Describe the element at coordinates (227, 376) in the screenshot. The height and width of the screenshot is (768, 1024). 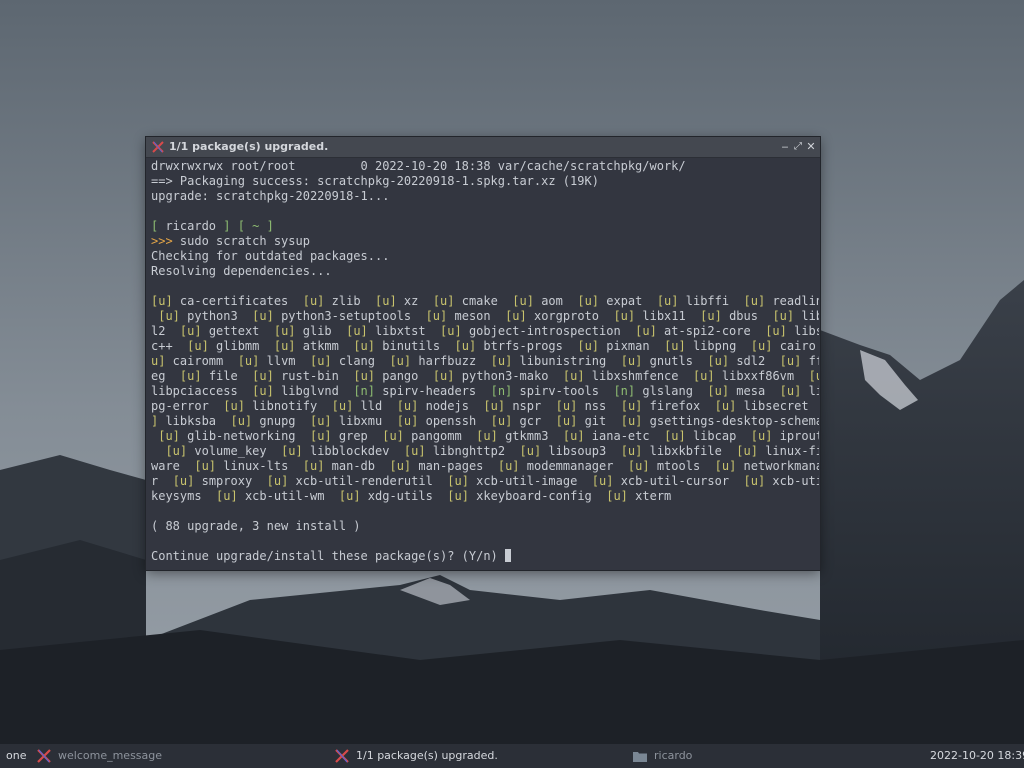
I see `terminal-text: file` at that location.